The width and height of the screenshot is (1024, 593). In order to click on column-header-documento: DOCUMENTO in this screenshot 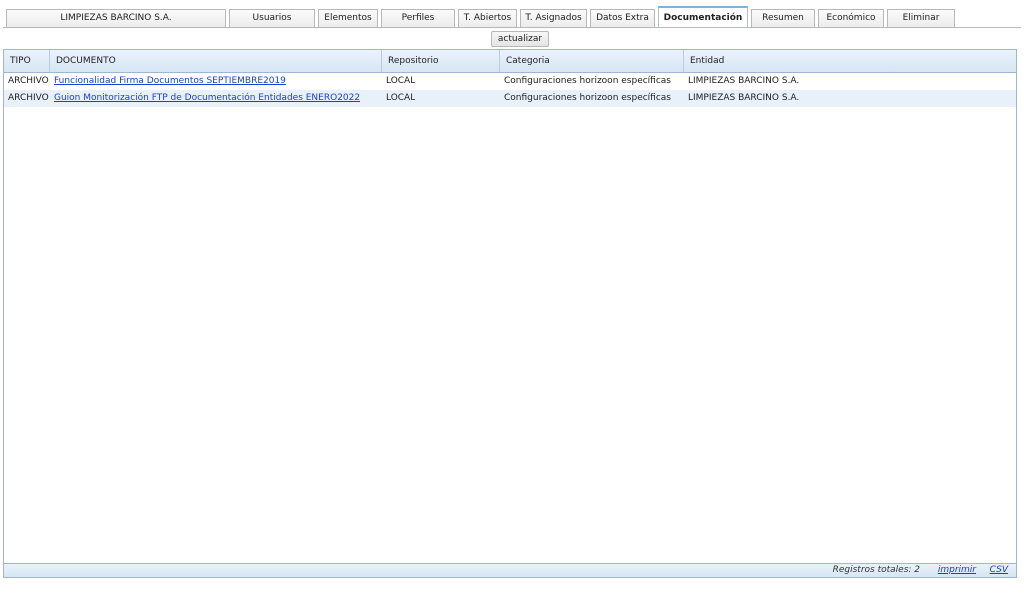, I will do `click(216, 61)`.